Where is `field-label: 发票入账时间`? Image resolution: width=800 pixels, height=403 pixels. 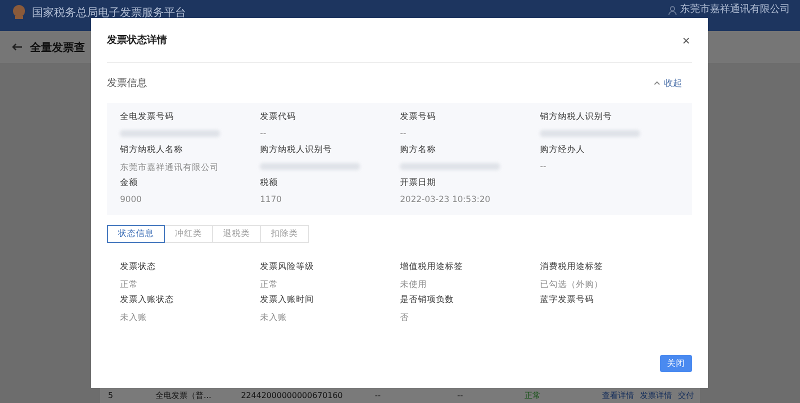 field-label: 发票入账时间 is located at coordinates (287, 300).